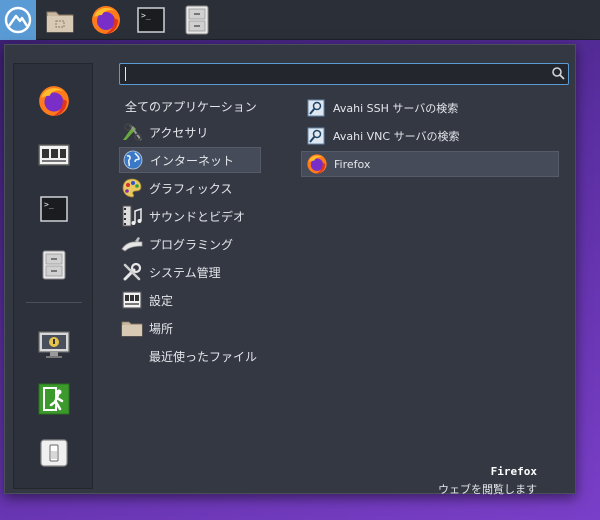 This screenshot has height=520, width=600. What do you see at coordinates (54, 302) in the screenshot?
I see `favorites-separator` at bounding box center [54, 302].